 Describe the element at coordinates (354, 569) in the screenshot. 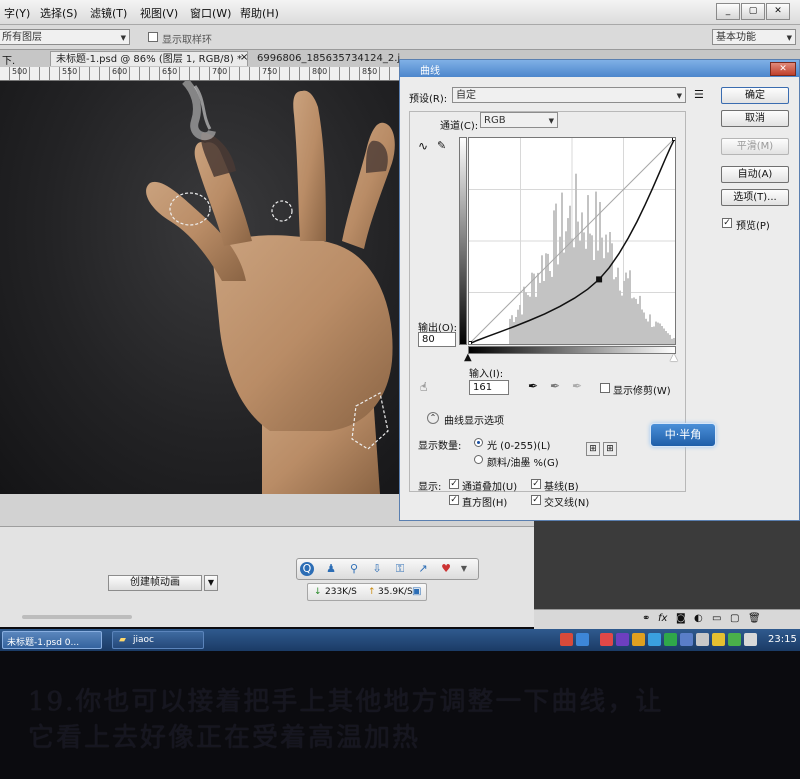

I see `magnifier-icon: ⚲` at that location.